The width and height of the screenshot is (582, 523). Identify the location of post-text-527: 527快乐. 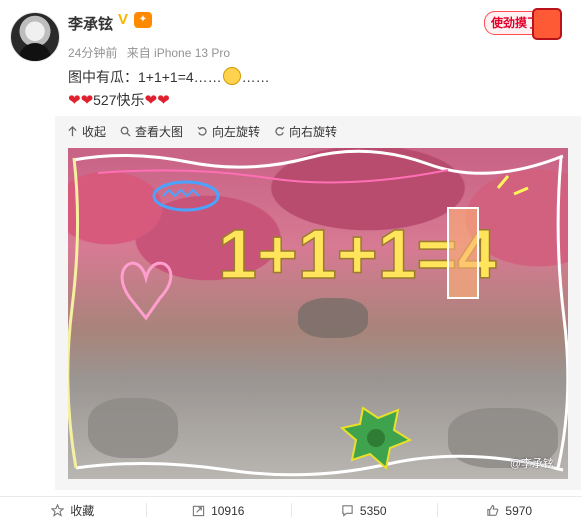
(119, 100).